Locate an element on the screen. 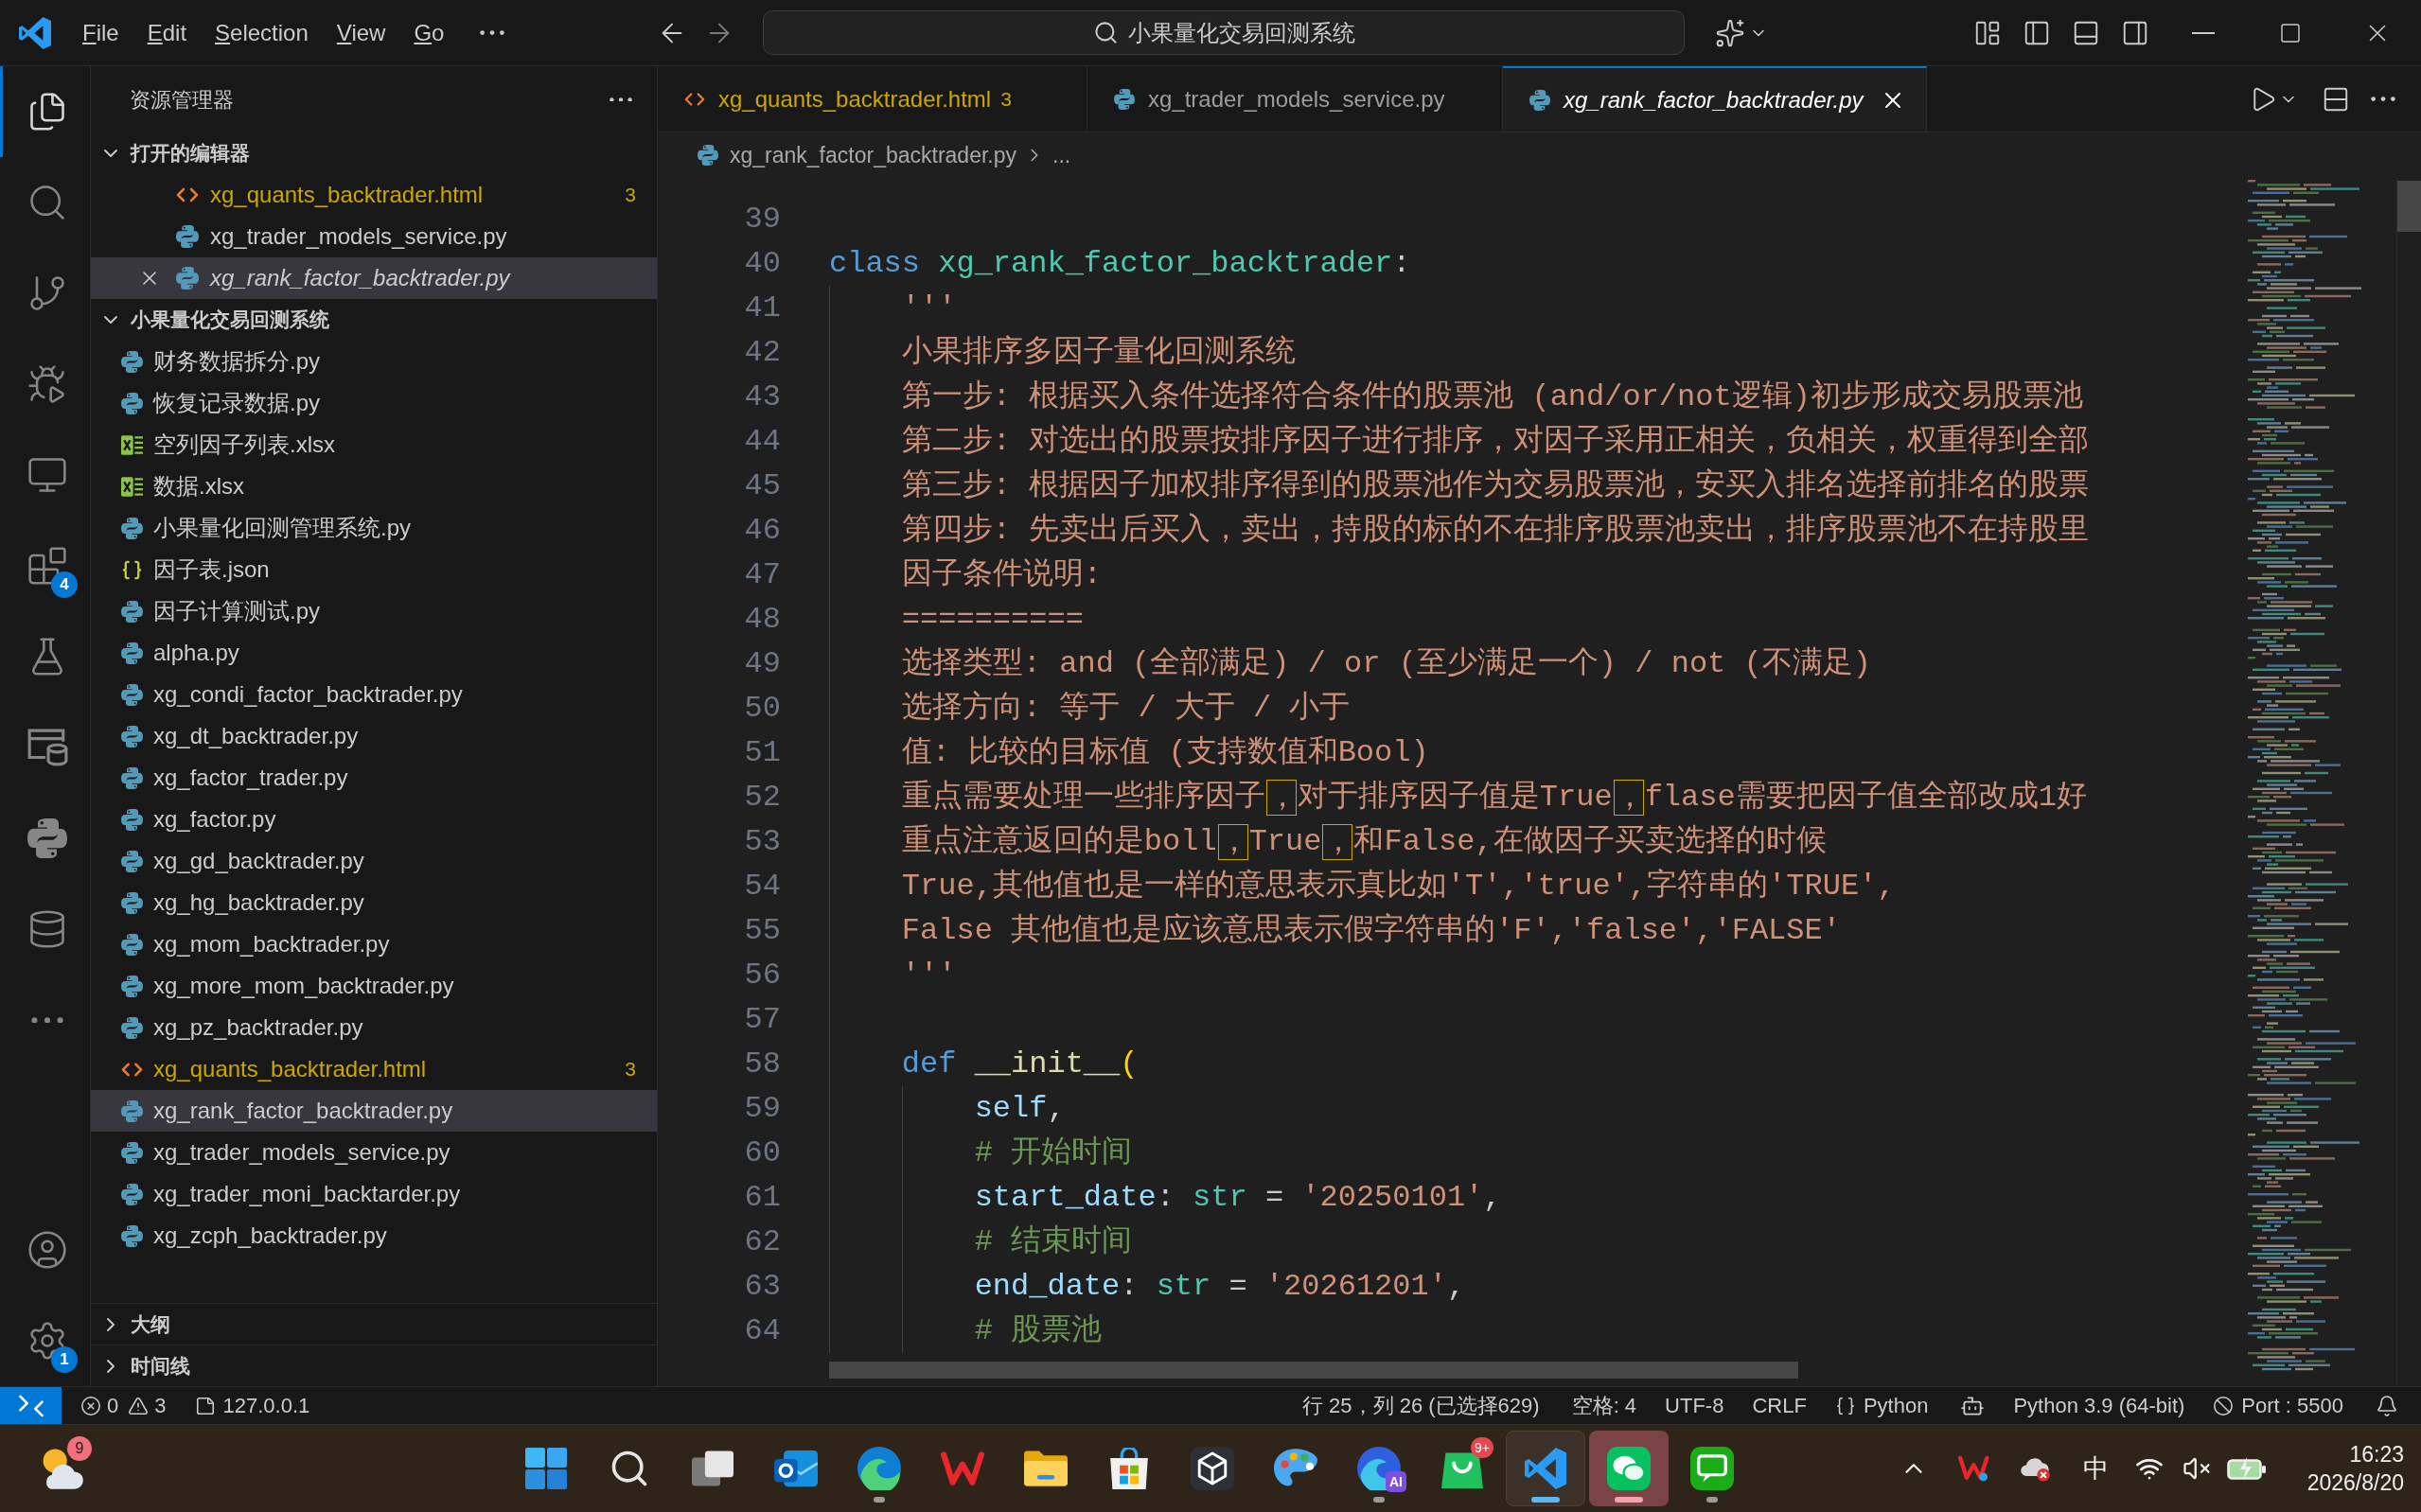 This screenshot has width=2421, height=1512. encoding-button: UTF-8 is located at coordinates (1694, 1405).